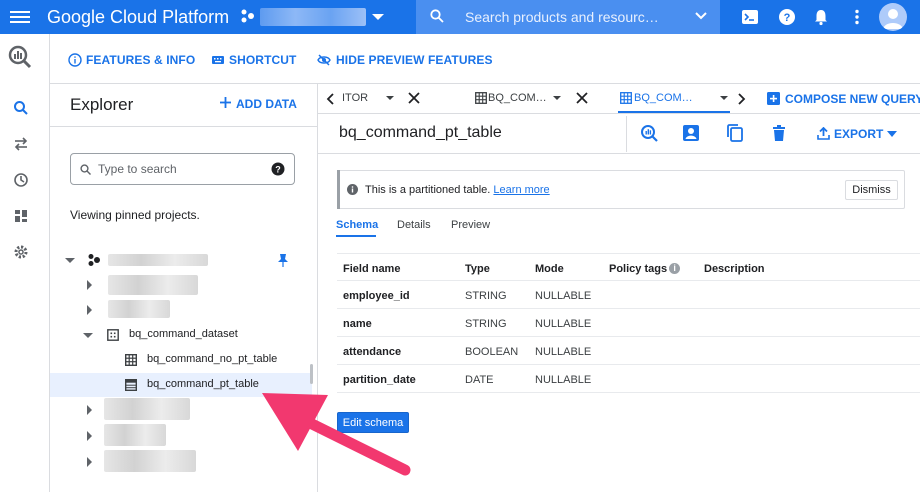 The image size is (920, 492). What do you see at coordinates (138, 17) in the screenshot?
I see `brand-title: Google Cloud Platform` at bounding box center [138, 17].